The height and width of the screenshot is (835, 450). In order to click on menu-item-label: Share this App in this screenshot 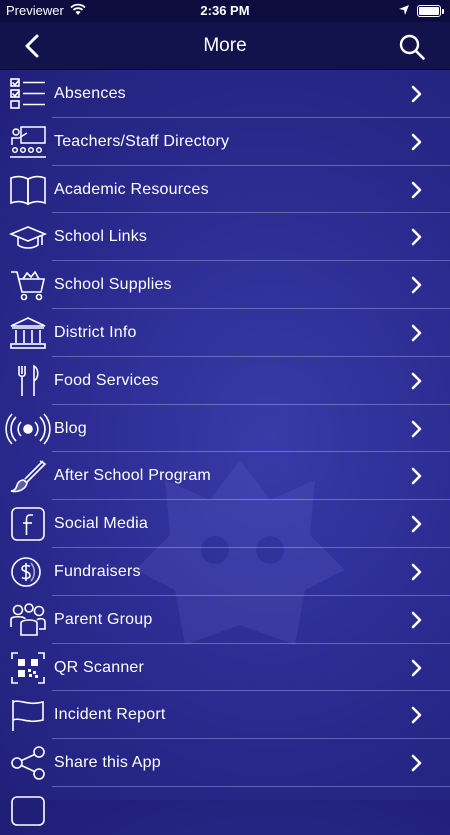, I will do `click(107, 763)`.